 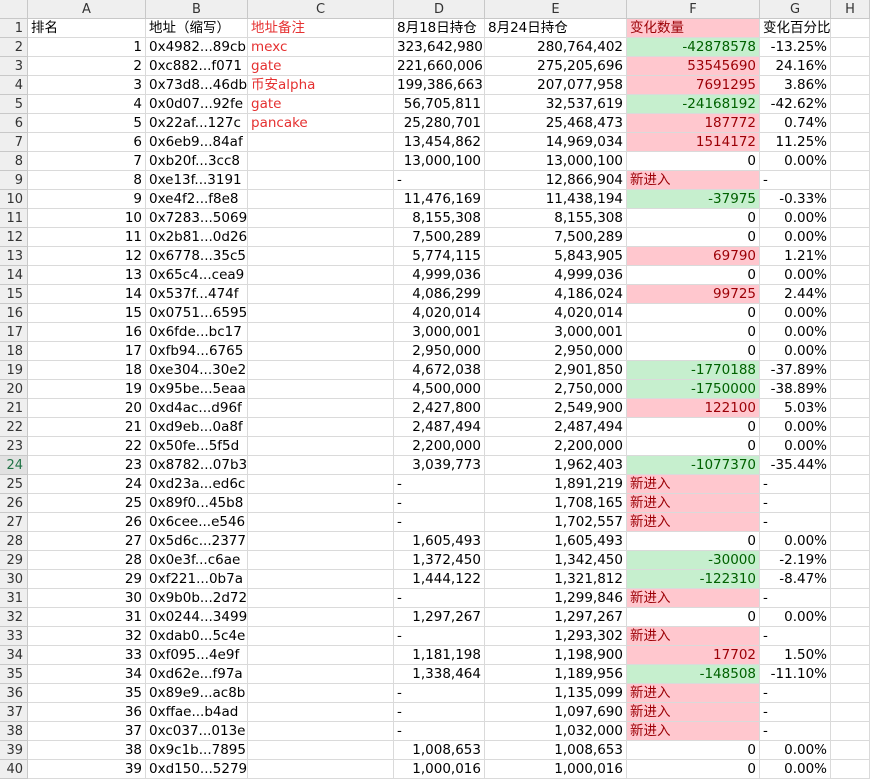 I want to click on aug18-holding-cell: 1,008,653, so click(x=439, y=750).